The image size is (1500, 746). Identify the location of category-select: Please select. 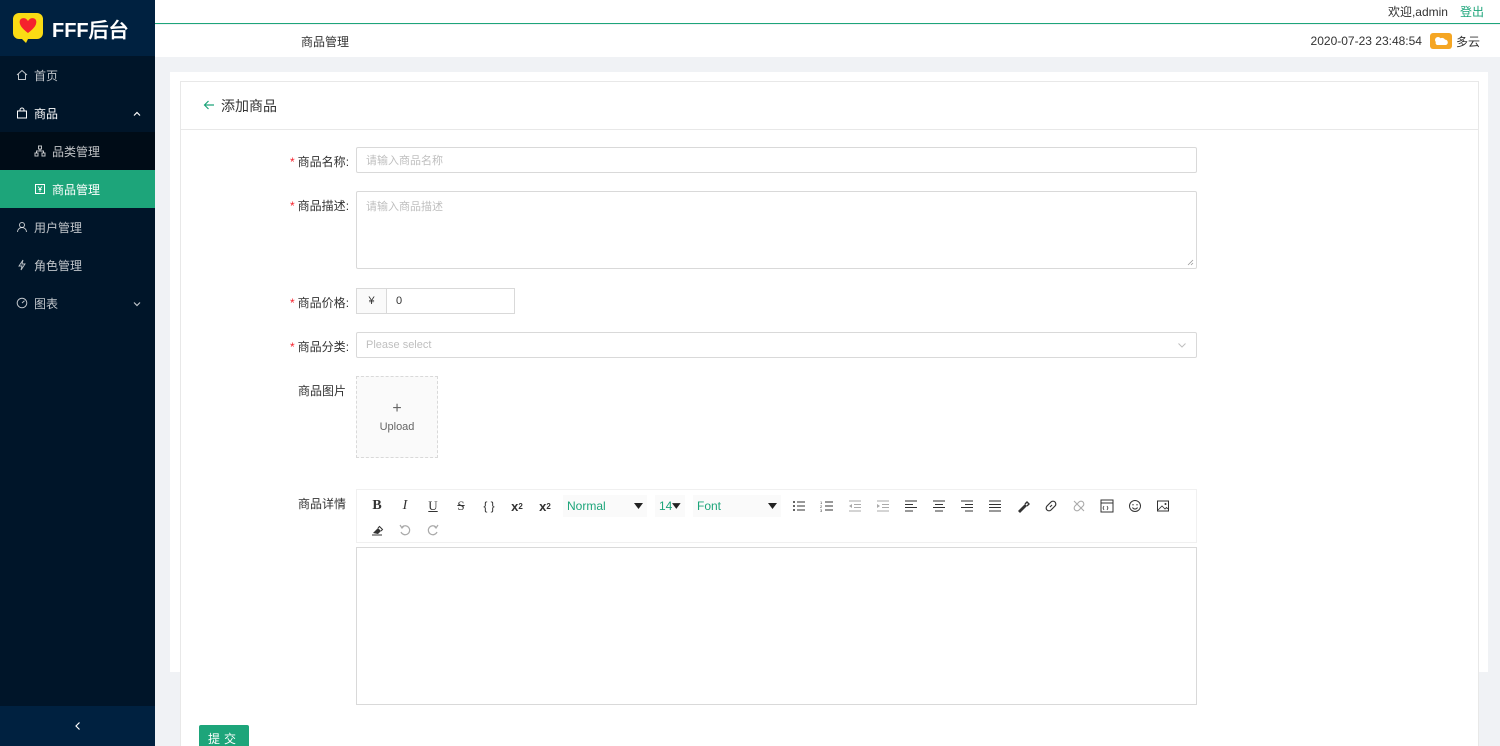
(776, 345).